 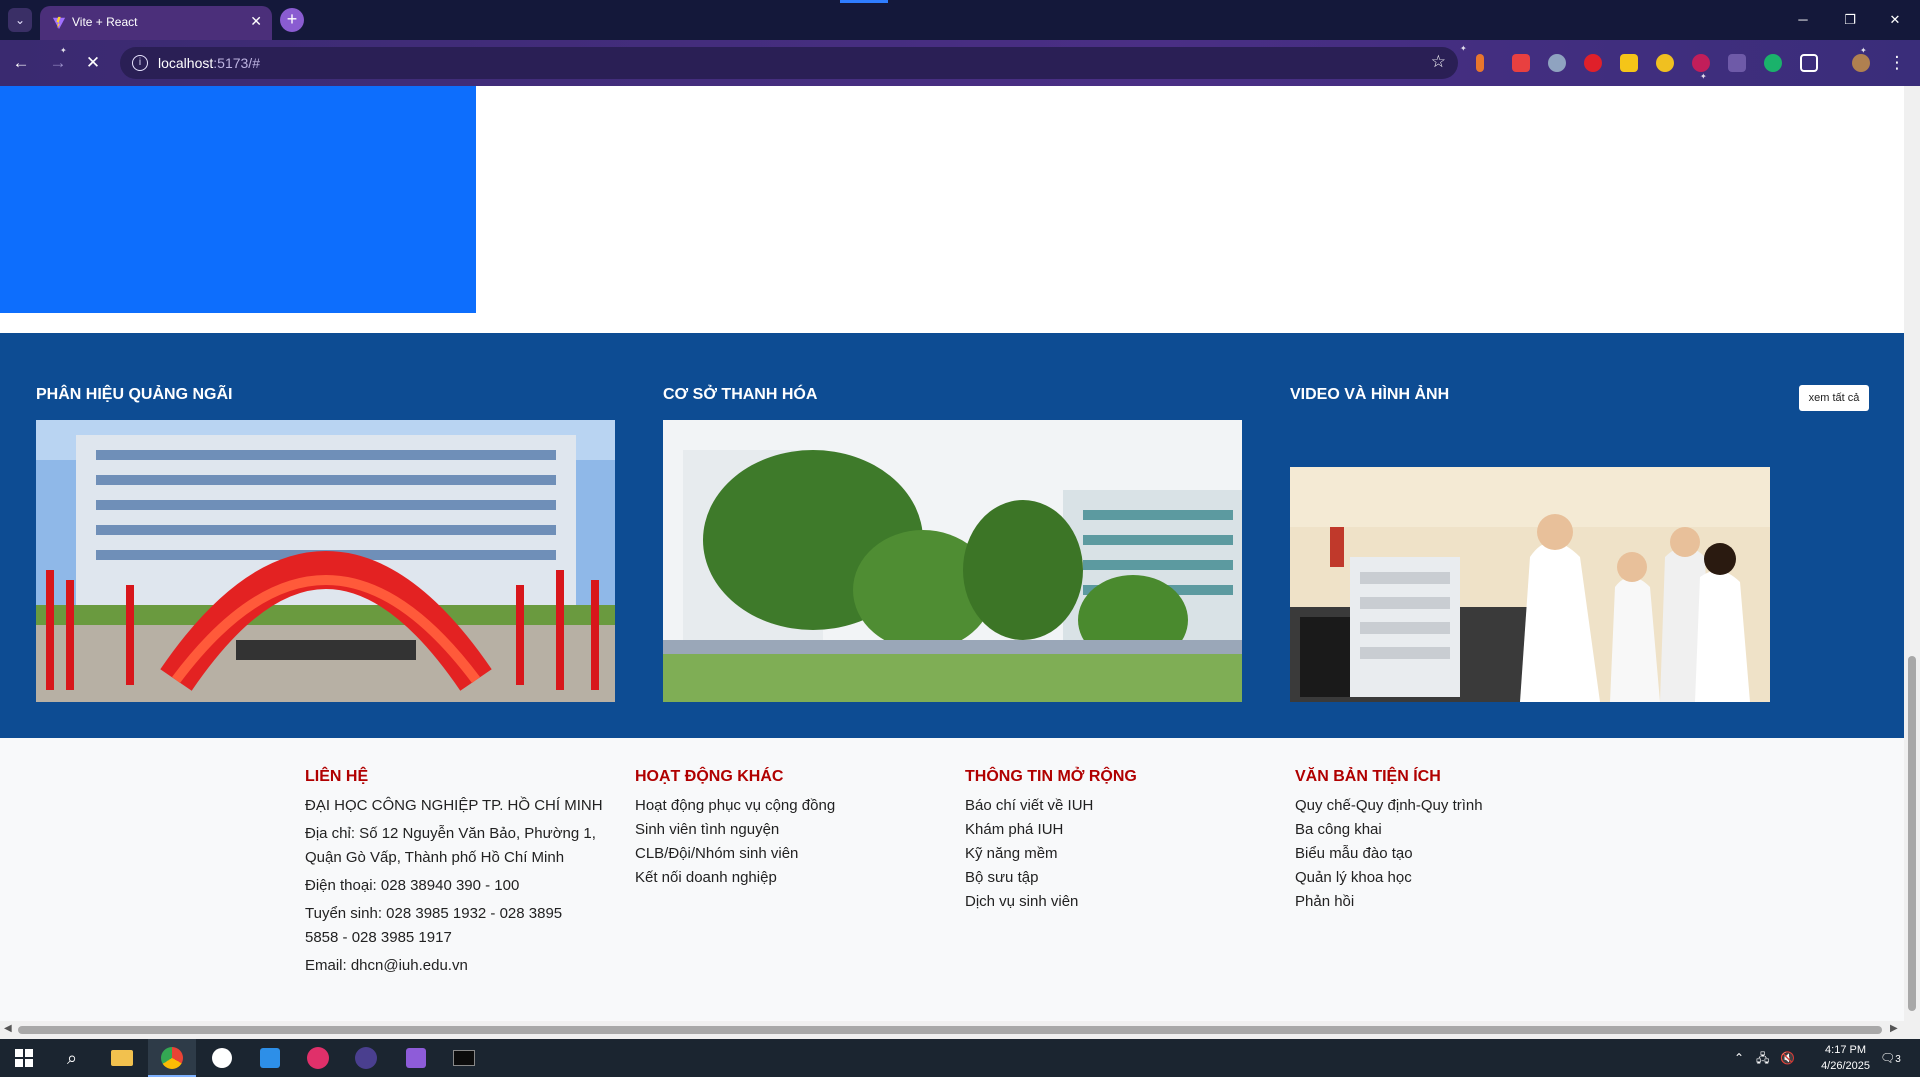 I want to click on browser-tab: Vite + React ✕, so click(x=156, y=23).